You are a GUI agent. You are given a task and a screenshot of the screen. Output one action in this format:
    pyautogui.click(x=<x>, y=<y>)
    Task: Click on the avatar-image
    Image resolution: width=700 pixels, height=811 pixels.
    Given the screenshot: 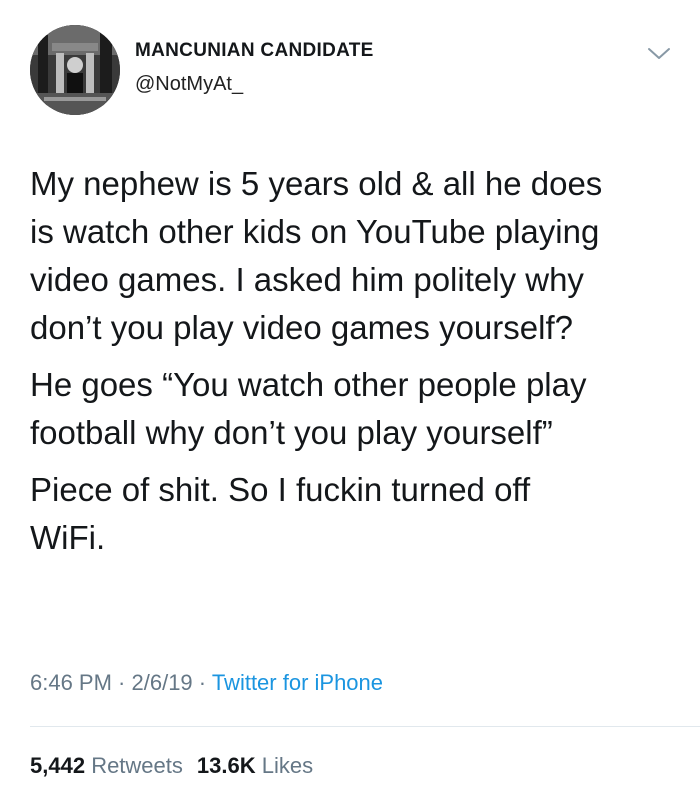 What is the action you would take?
    pyautogui.click(x=75, y=70)
    